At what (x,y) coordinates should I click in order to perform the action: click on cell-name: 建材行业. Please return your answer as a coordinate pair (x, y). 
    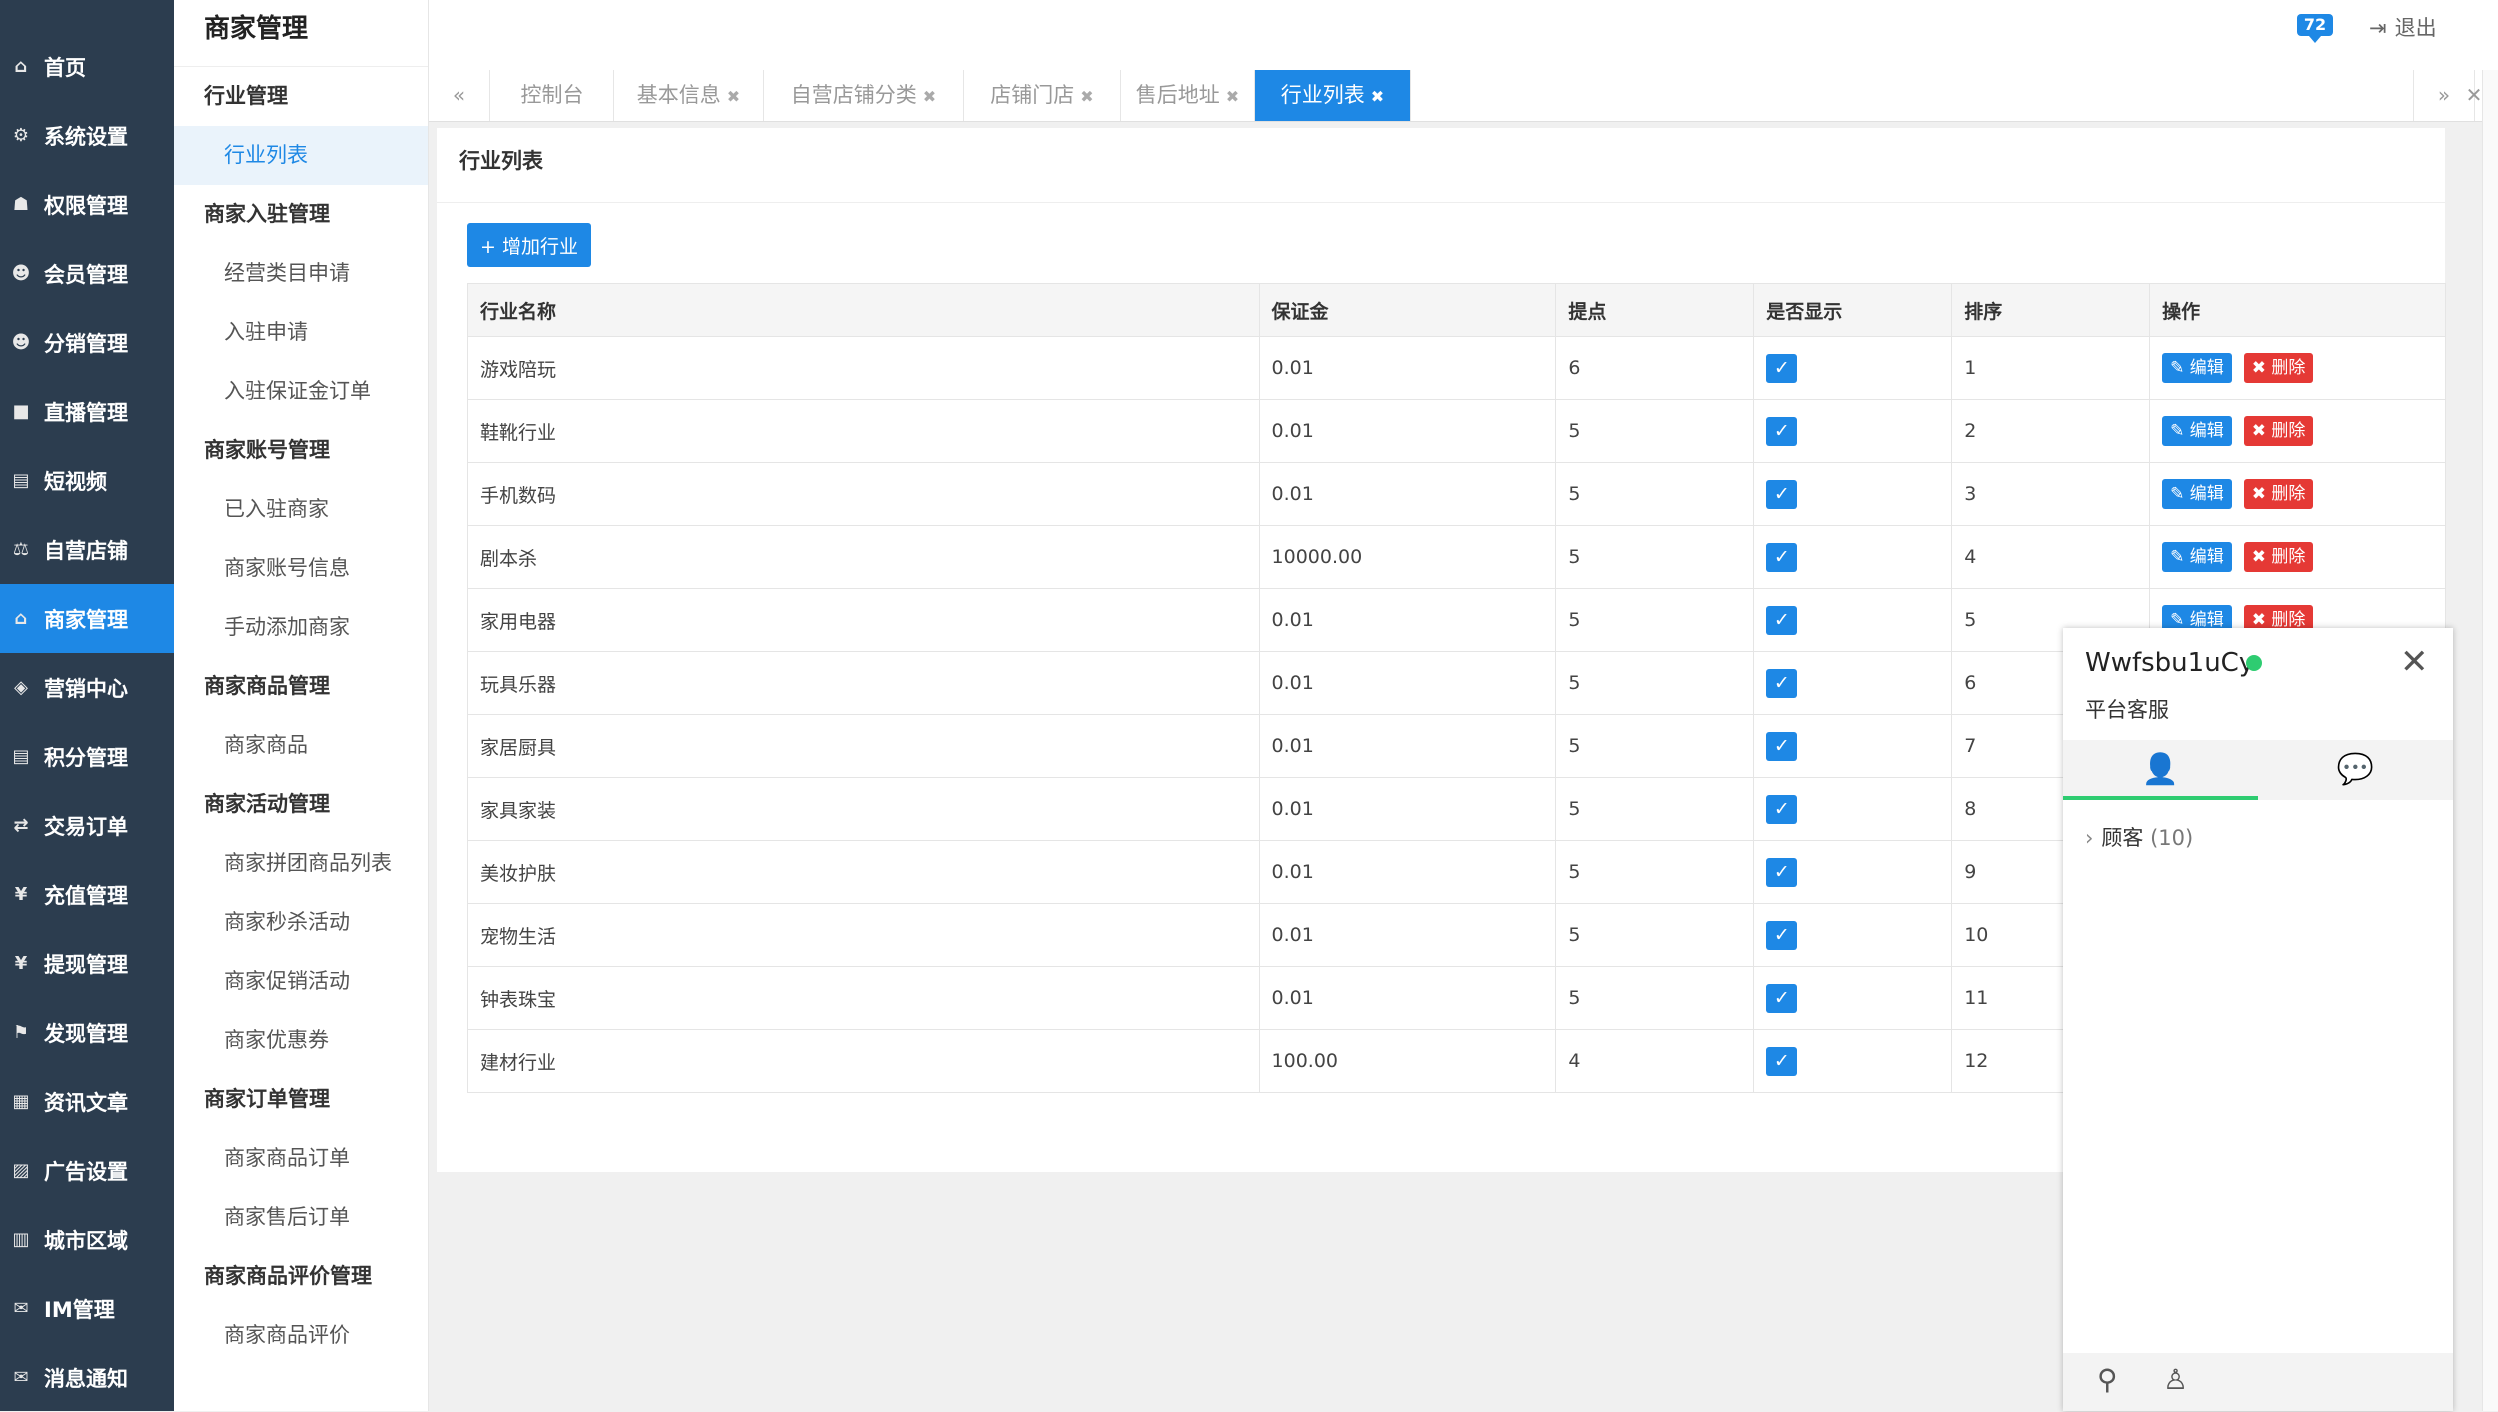
    Looking at the image, I should click on (863, 1061).